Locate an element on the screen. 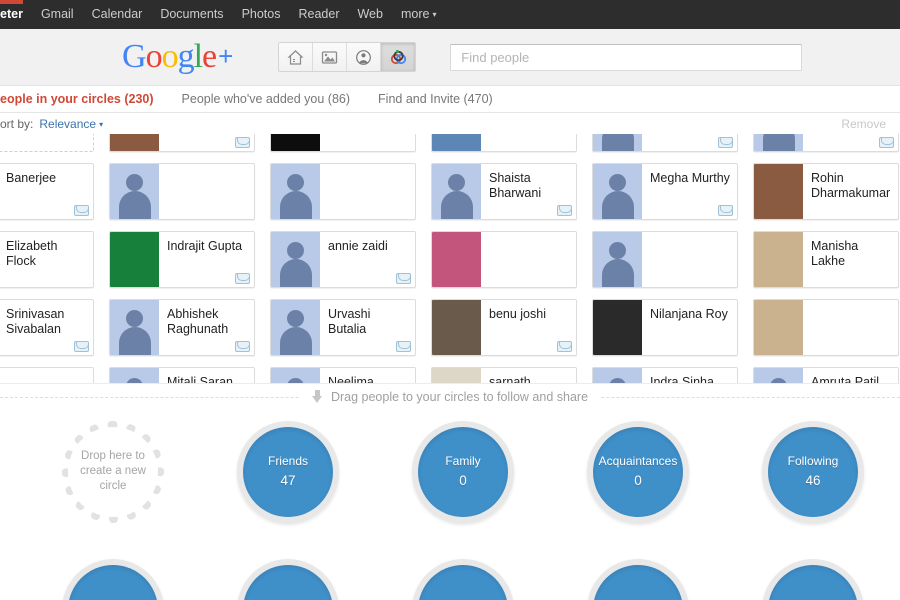  circles-row-secondary is located at coordinates (450, 579).